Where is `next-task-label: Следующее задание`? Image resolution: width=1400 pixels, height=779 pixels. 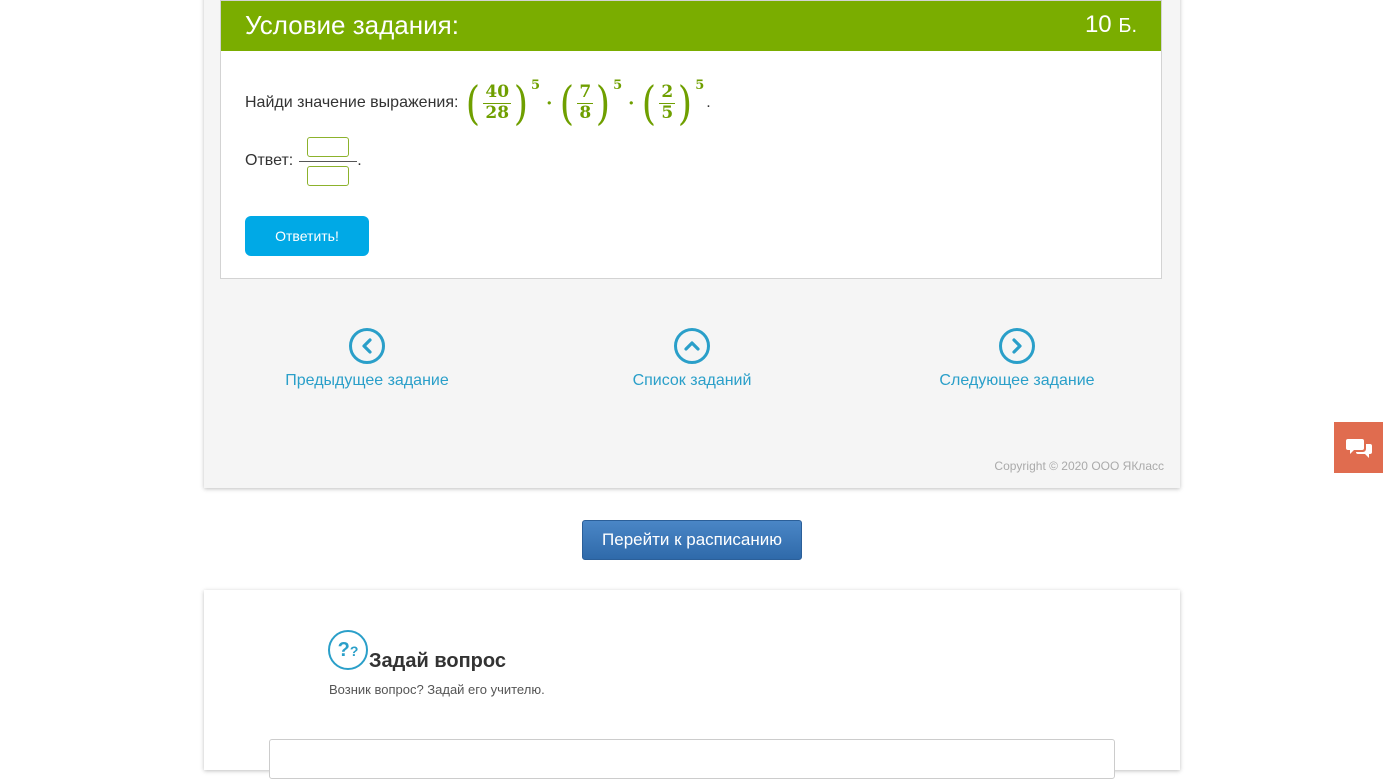 next-task-label: Следующее задание is located at coordinates (1017, 380).